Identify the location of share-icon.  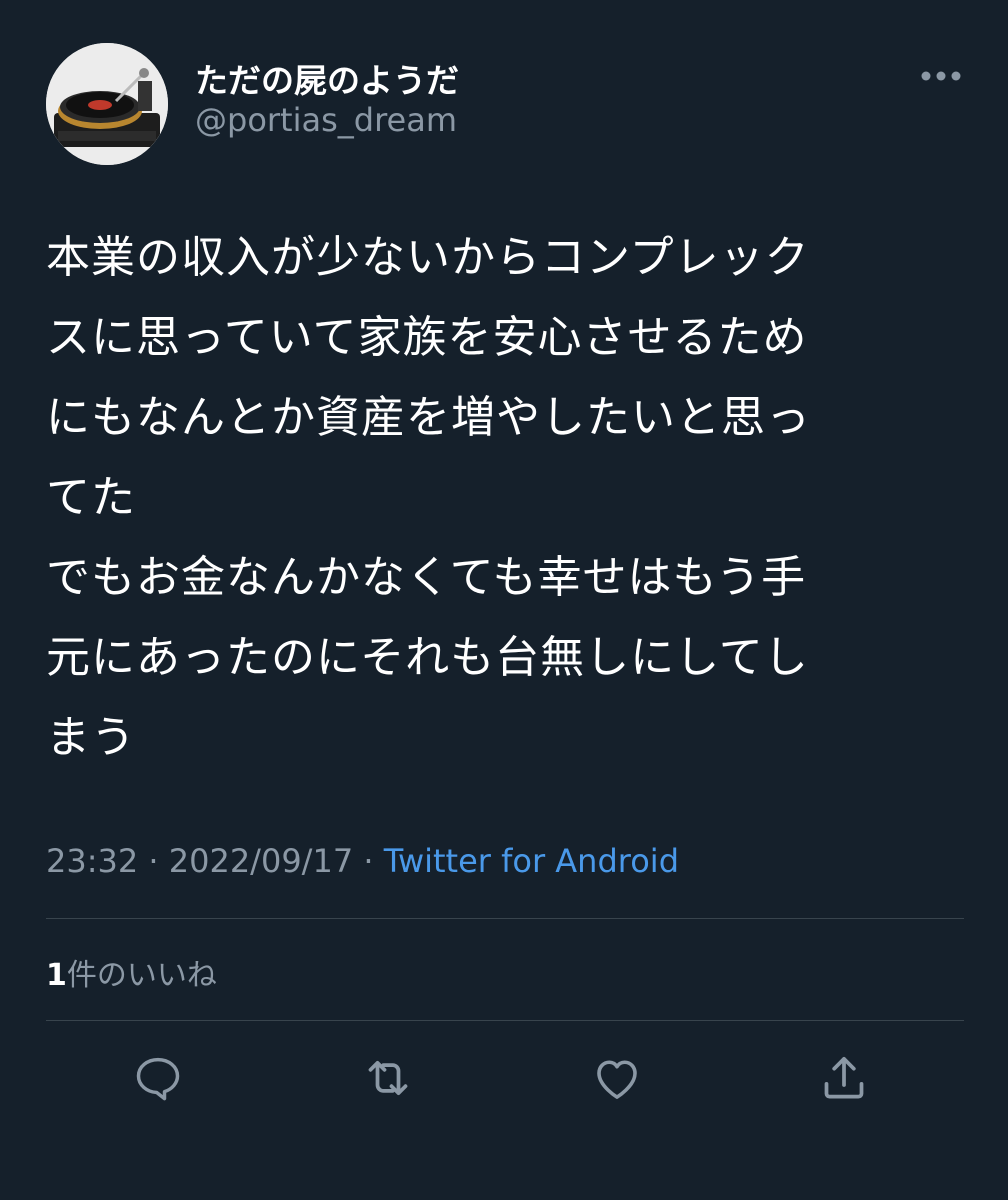
(844, 1078).